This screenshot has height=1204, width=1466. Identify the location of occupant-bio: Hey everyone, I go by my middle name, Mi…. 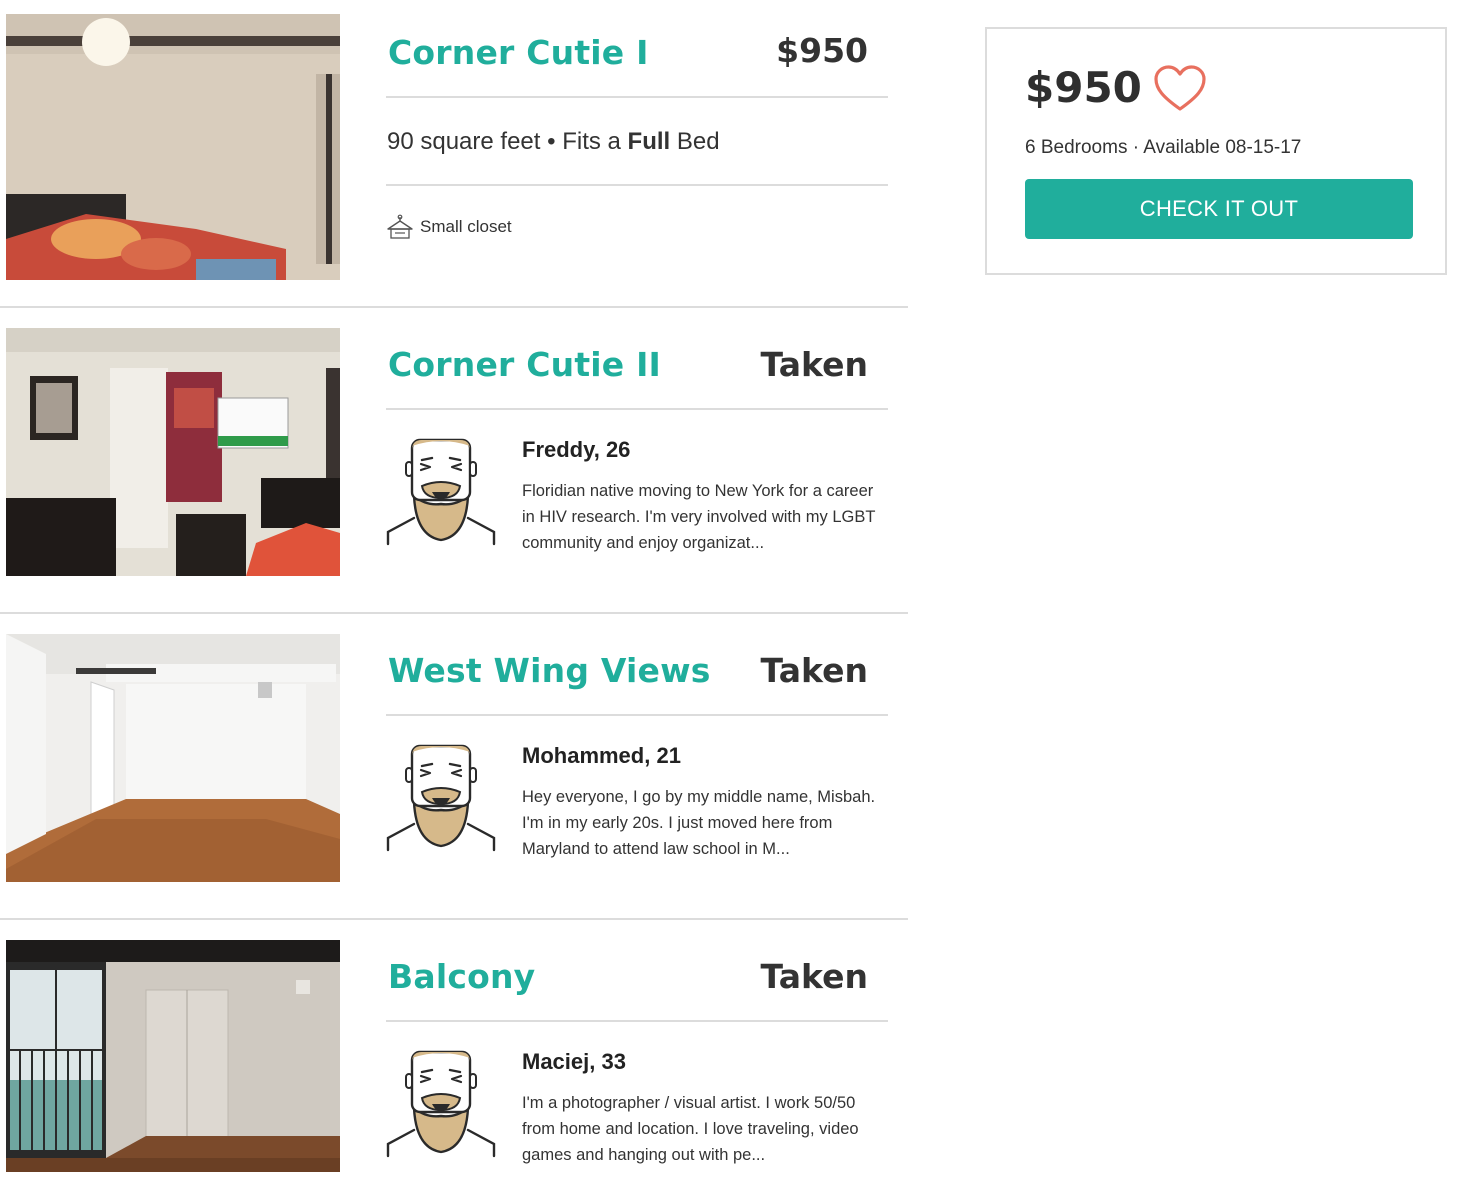
(699, 823).